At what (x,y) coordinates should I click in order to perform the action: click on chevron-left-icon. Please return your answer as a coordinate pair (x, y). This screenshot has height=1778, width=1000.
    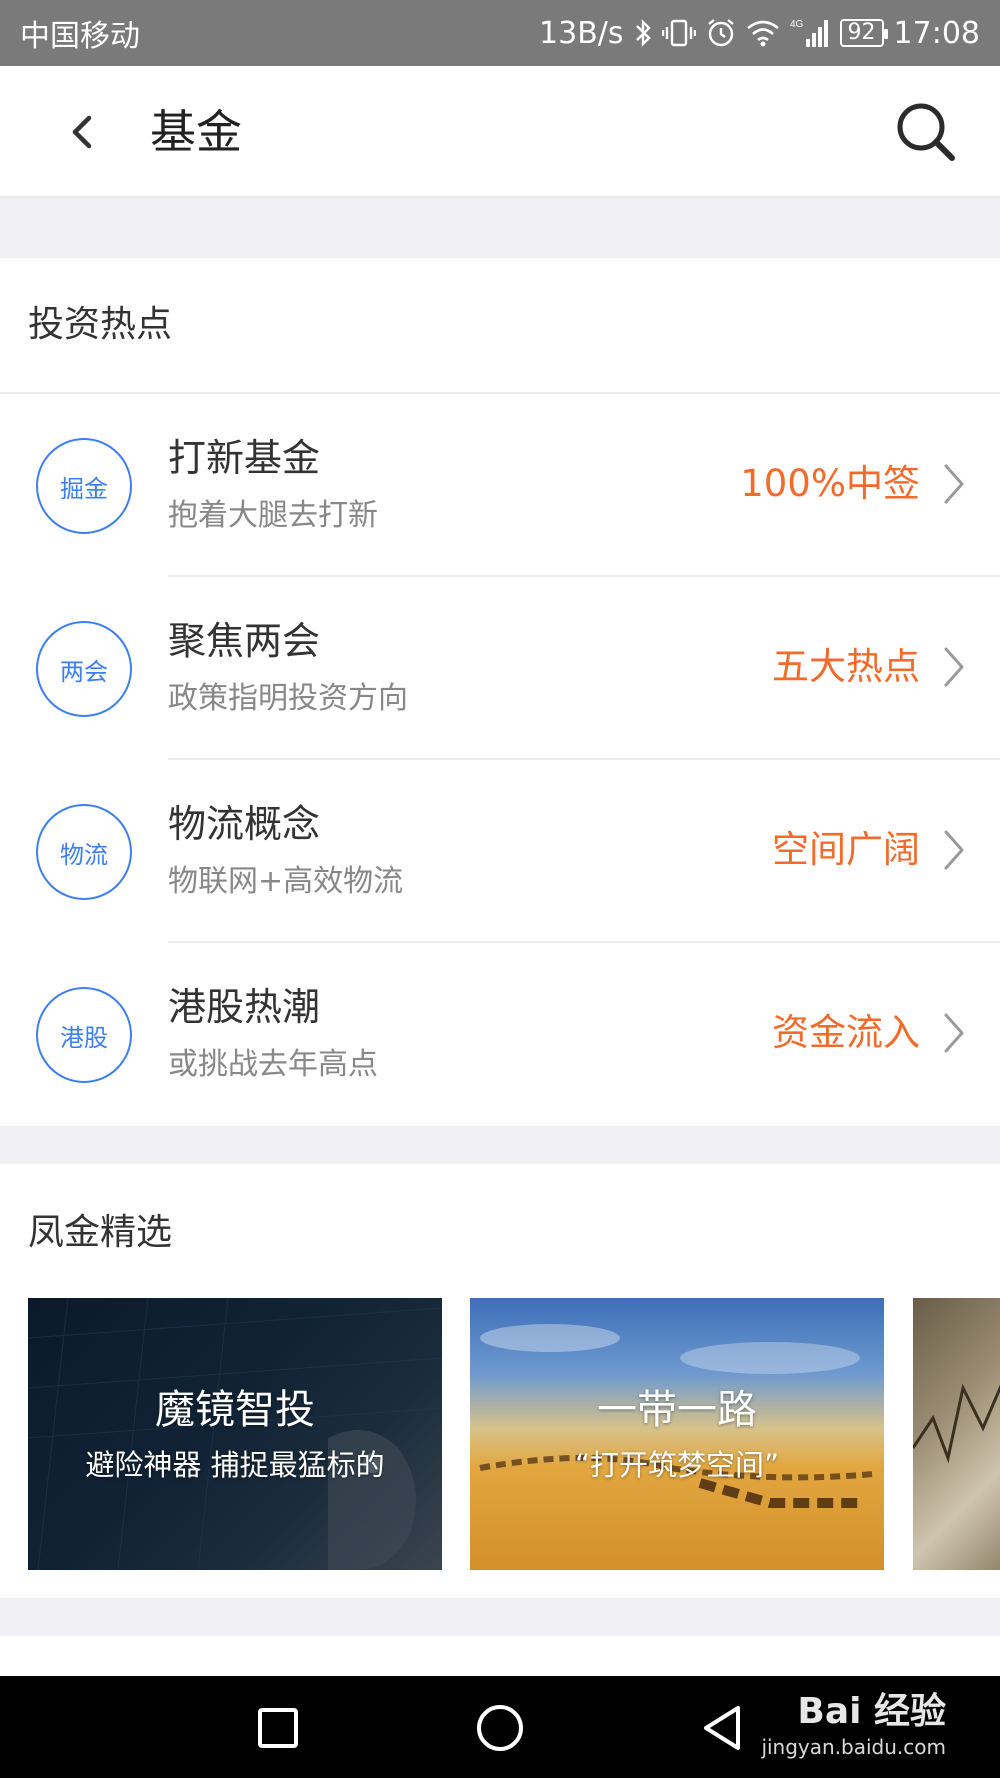
    Looking at the image, I should click on (82, 132).